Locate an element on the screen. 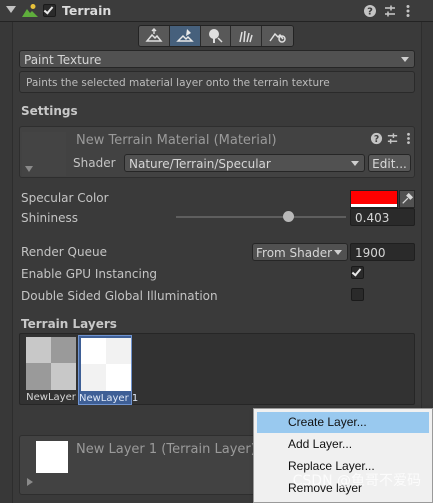 The height and width of the screenshot is (503, 433). material-name: New Terrain Material (Material) is located at coordinates (176, 140).